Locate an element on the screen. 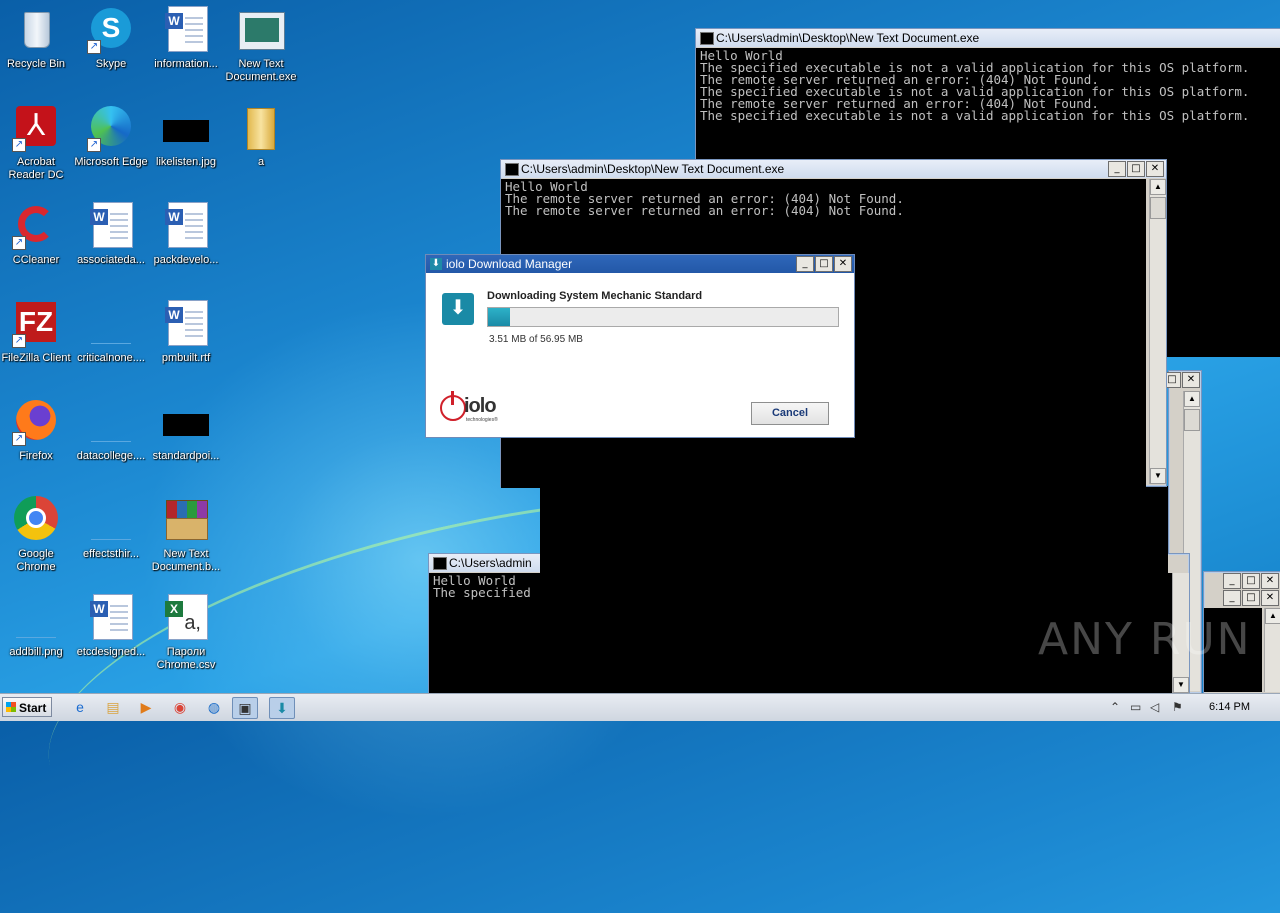 This screenshot has width=1280, height=913. ie-icon: e is located at coordinates (80, 707).